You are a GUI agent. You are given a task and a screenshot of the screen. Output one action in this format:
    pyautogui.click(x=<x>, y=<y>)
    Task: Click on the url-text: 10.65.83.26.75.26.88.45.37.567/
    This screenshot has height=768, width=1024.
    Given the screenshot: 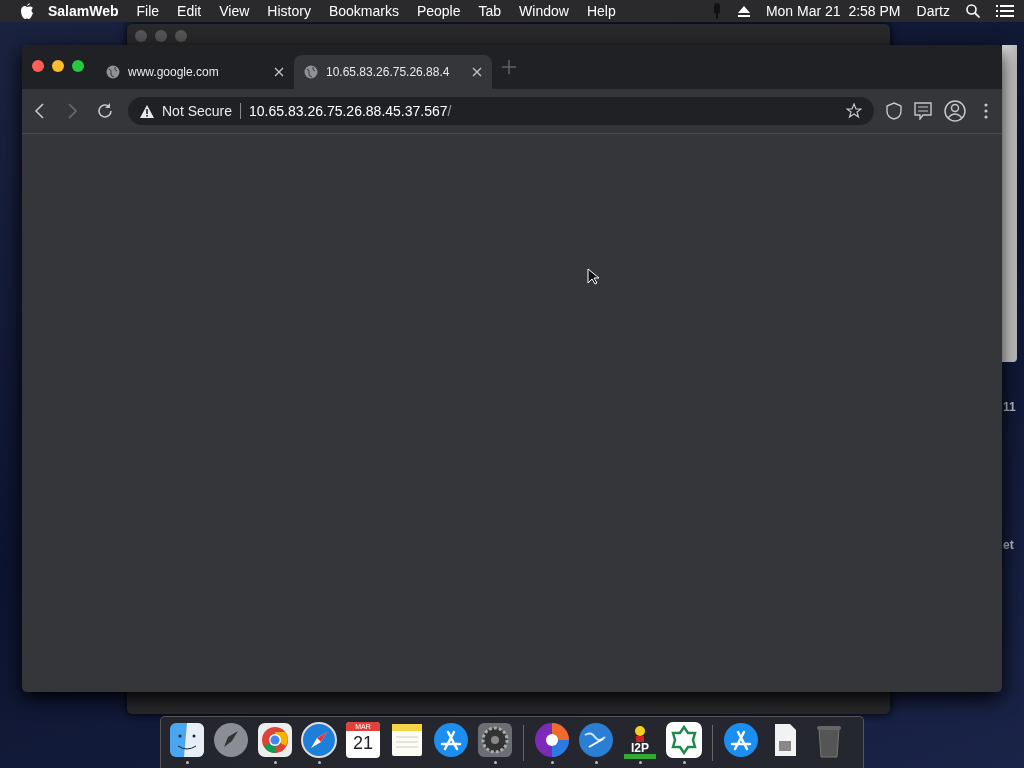 What is the action you would take?
    pyautogui.click(x=350, y=111)
    